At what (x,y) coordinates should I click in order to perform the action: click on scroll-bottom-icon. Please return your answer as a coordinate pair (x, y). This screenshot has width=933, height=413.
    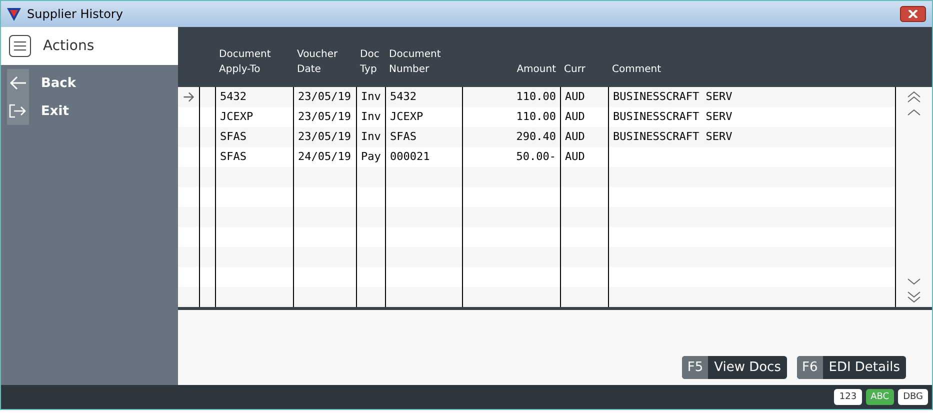
    Looking at the image, I should click on (914, 297).